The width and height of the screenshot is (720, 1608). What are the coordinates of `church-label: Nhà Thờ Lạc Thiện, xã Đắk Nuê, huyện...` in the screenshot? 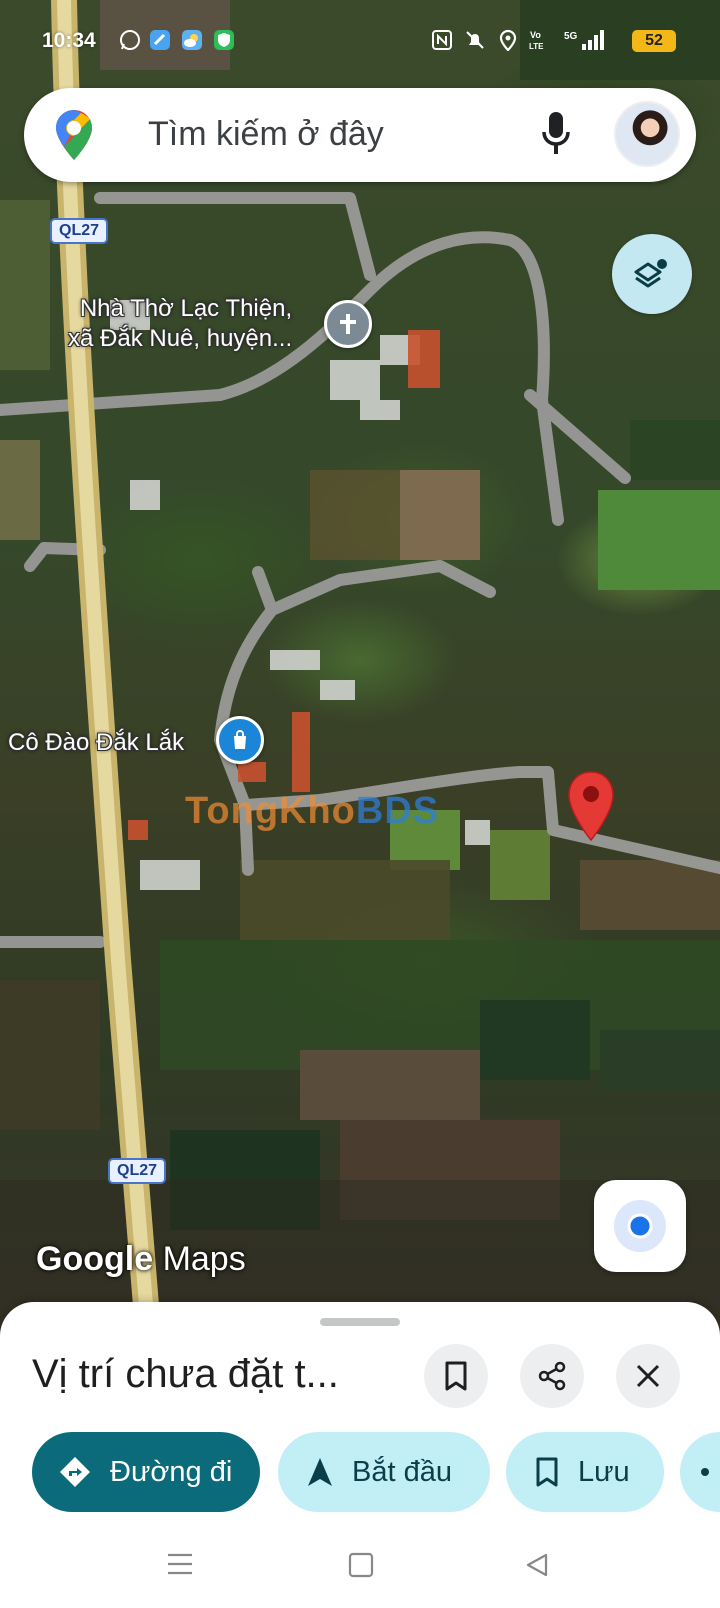 It's located at (180, 324).